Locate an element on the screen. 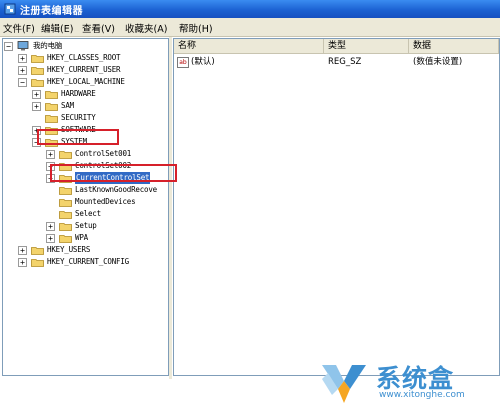 This screenshot has width=500, height=407. tree-node-label: Setup is located at coordinates (86, 225).